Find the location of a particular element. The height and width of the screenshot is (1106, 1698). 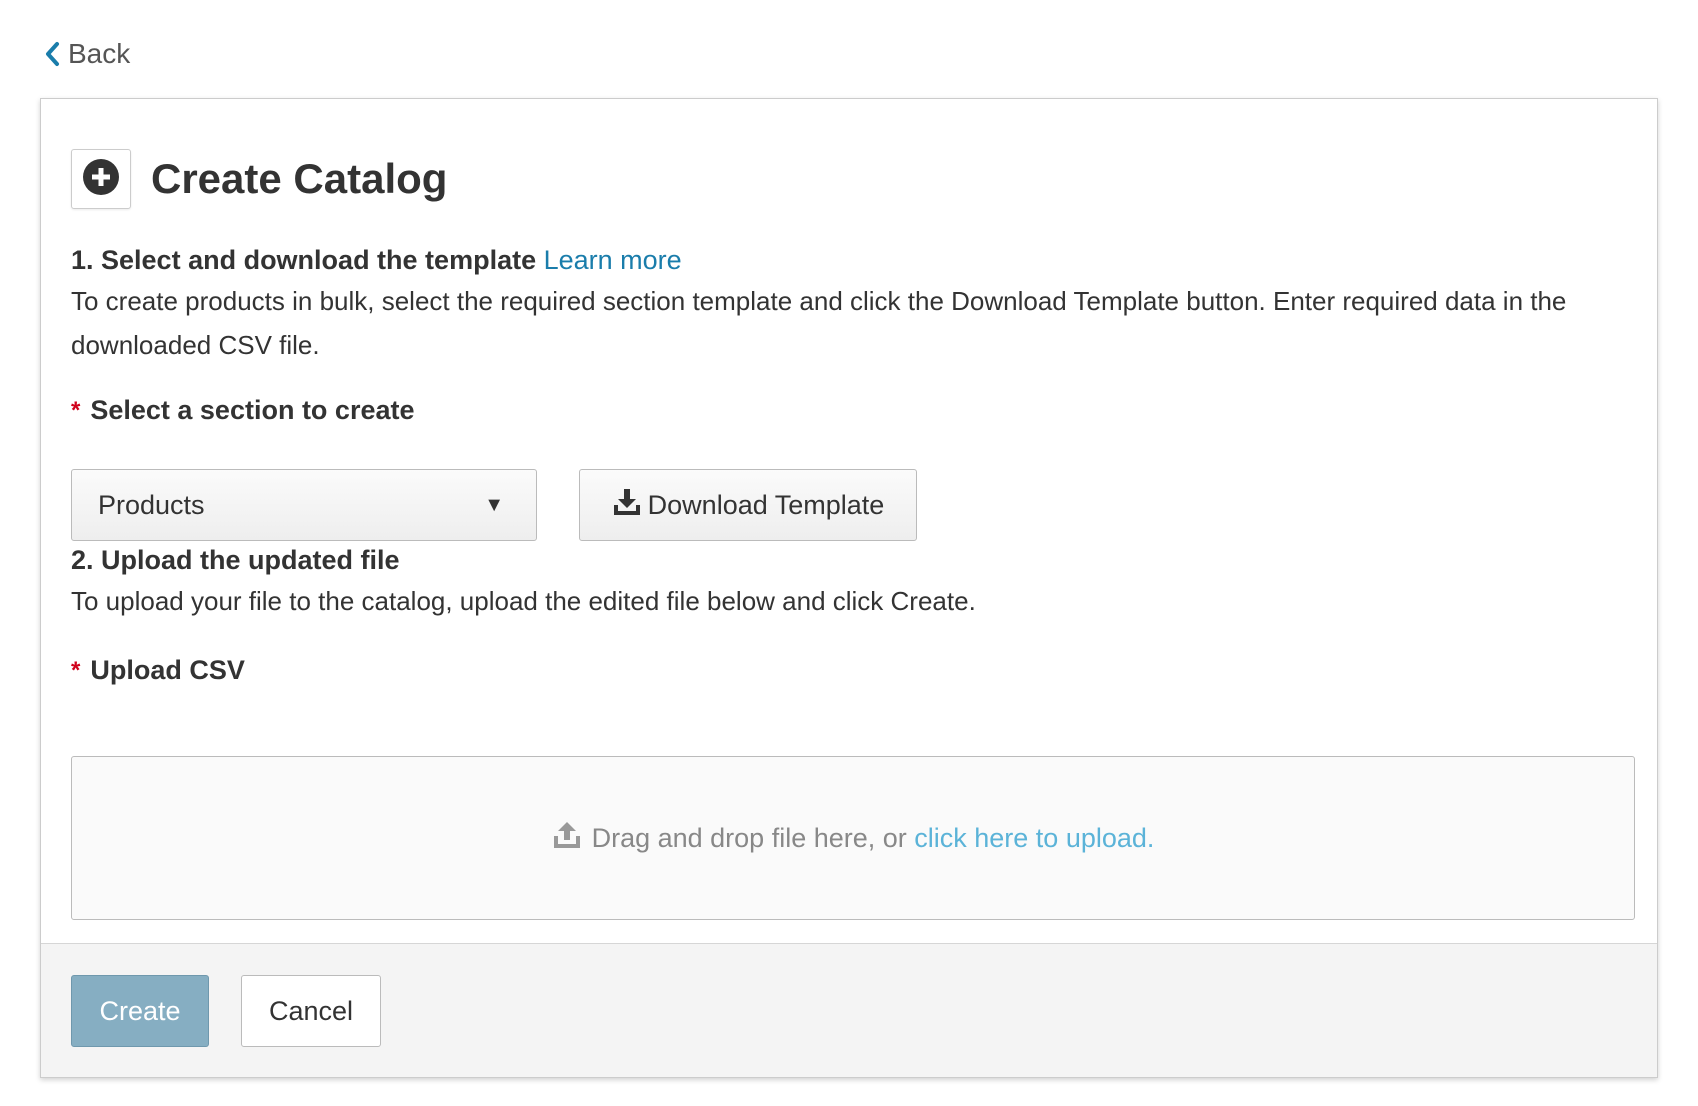

card-header: Create Catalog is located at coordinates (259, 179).